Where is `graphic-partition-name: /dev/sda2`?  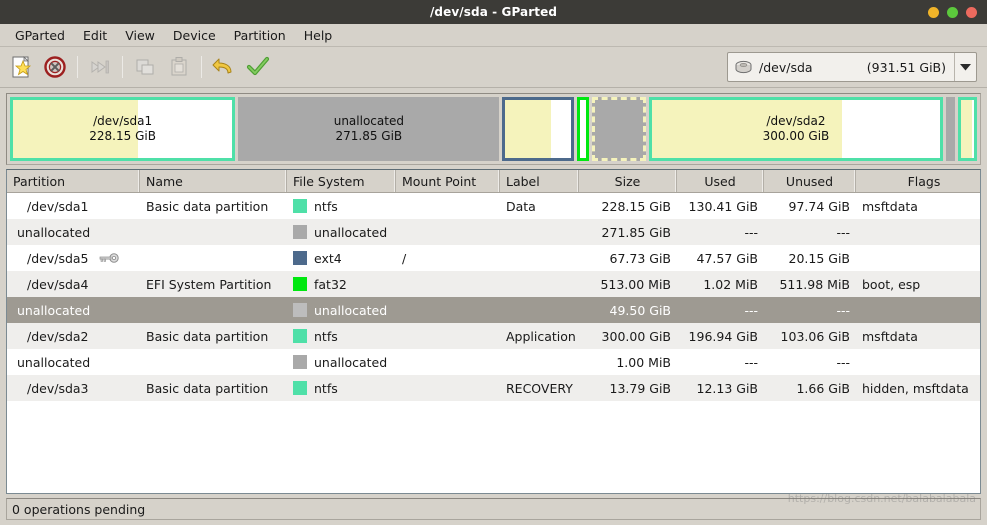 graphic-partition-name: /dev/sda2 is located at coordinates (796, 121).